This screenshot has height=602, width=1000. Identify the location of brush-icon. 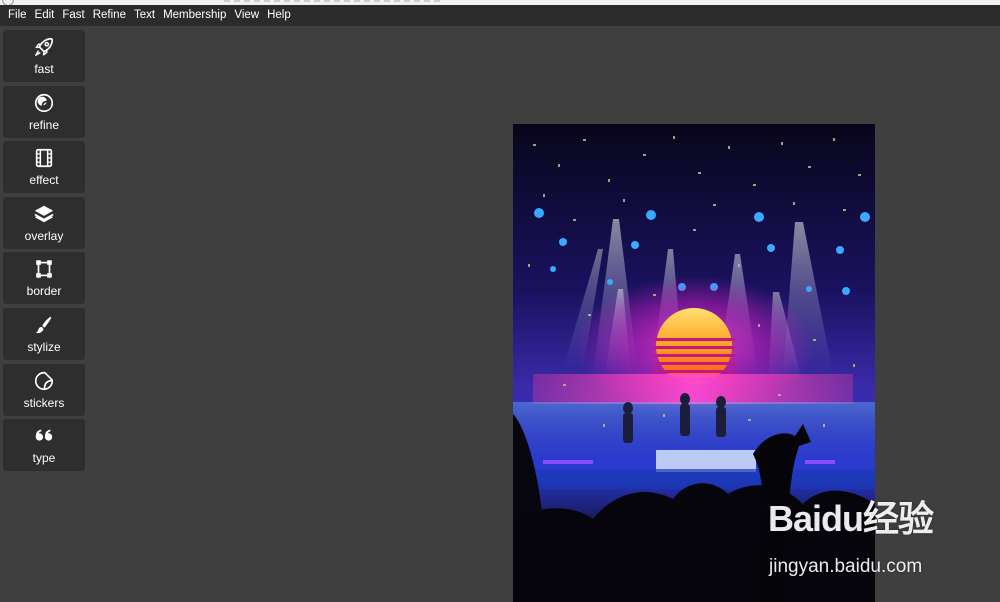
(43, 325).